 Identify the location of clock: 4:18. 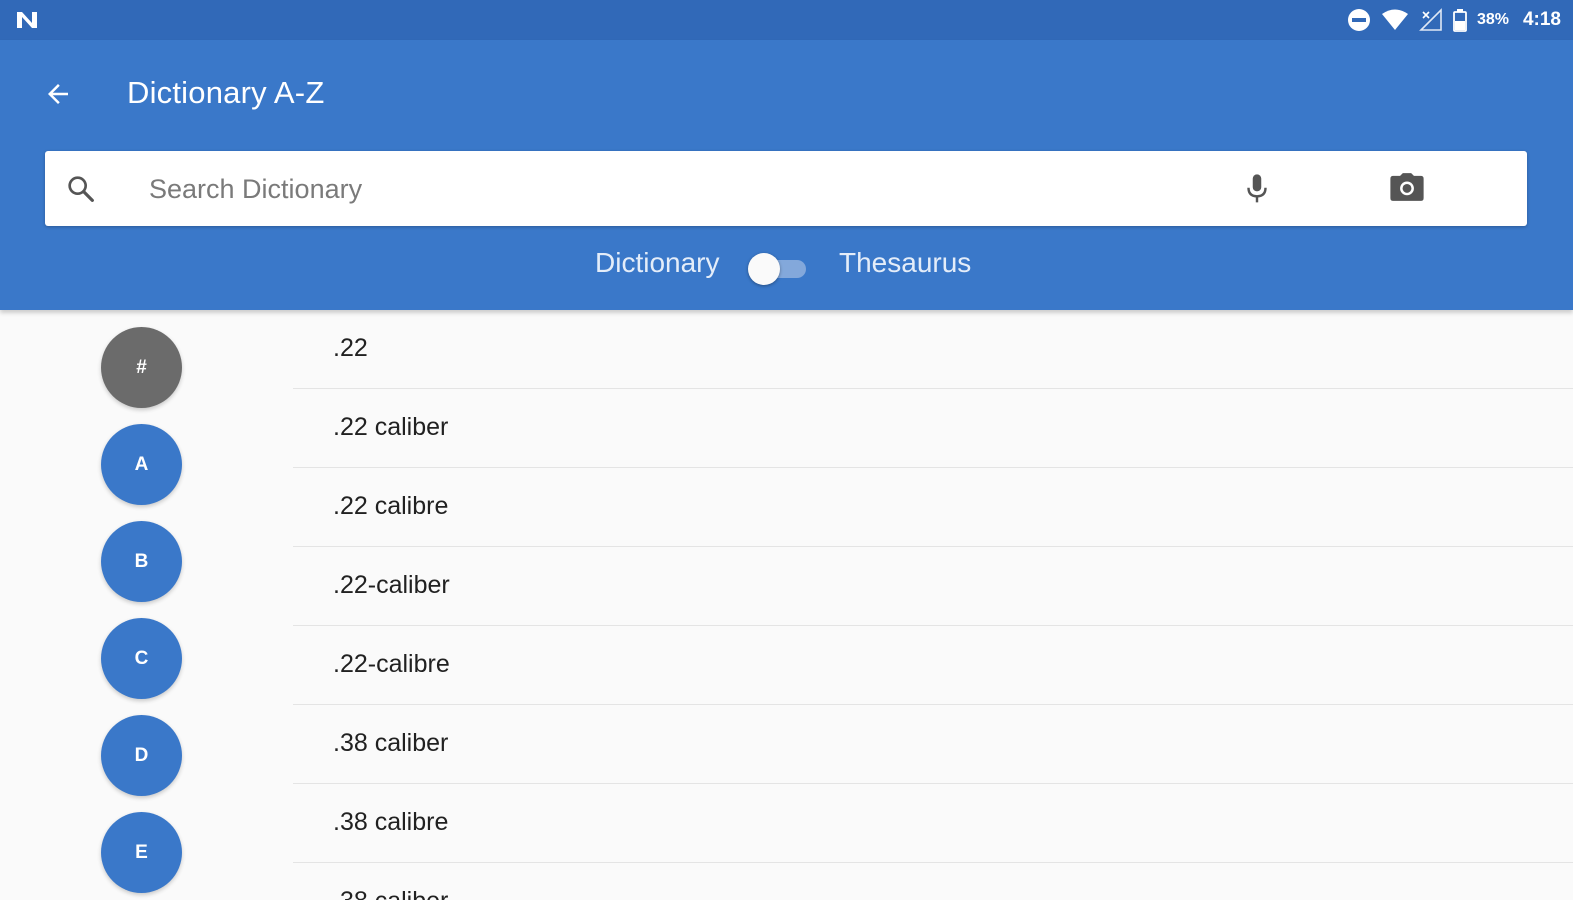
(1541, 19).